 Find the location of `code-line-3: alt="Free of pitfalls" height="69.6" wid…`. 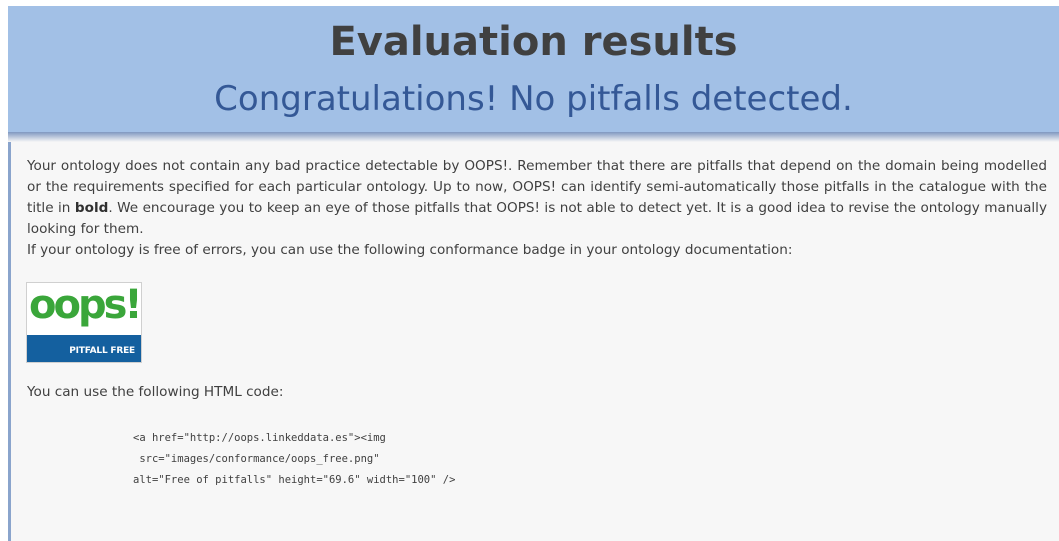

code-line-3: alt="Free of pitfalls" height="69.6" wid… is located at coordinates (294, 480).